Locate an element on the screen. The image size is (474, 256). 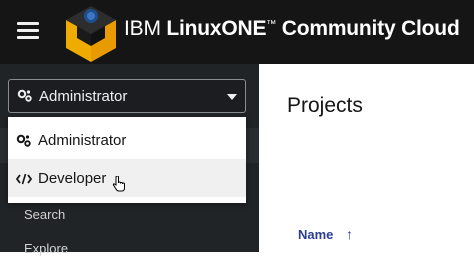
code-icon is located at coordinates (24, 179).